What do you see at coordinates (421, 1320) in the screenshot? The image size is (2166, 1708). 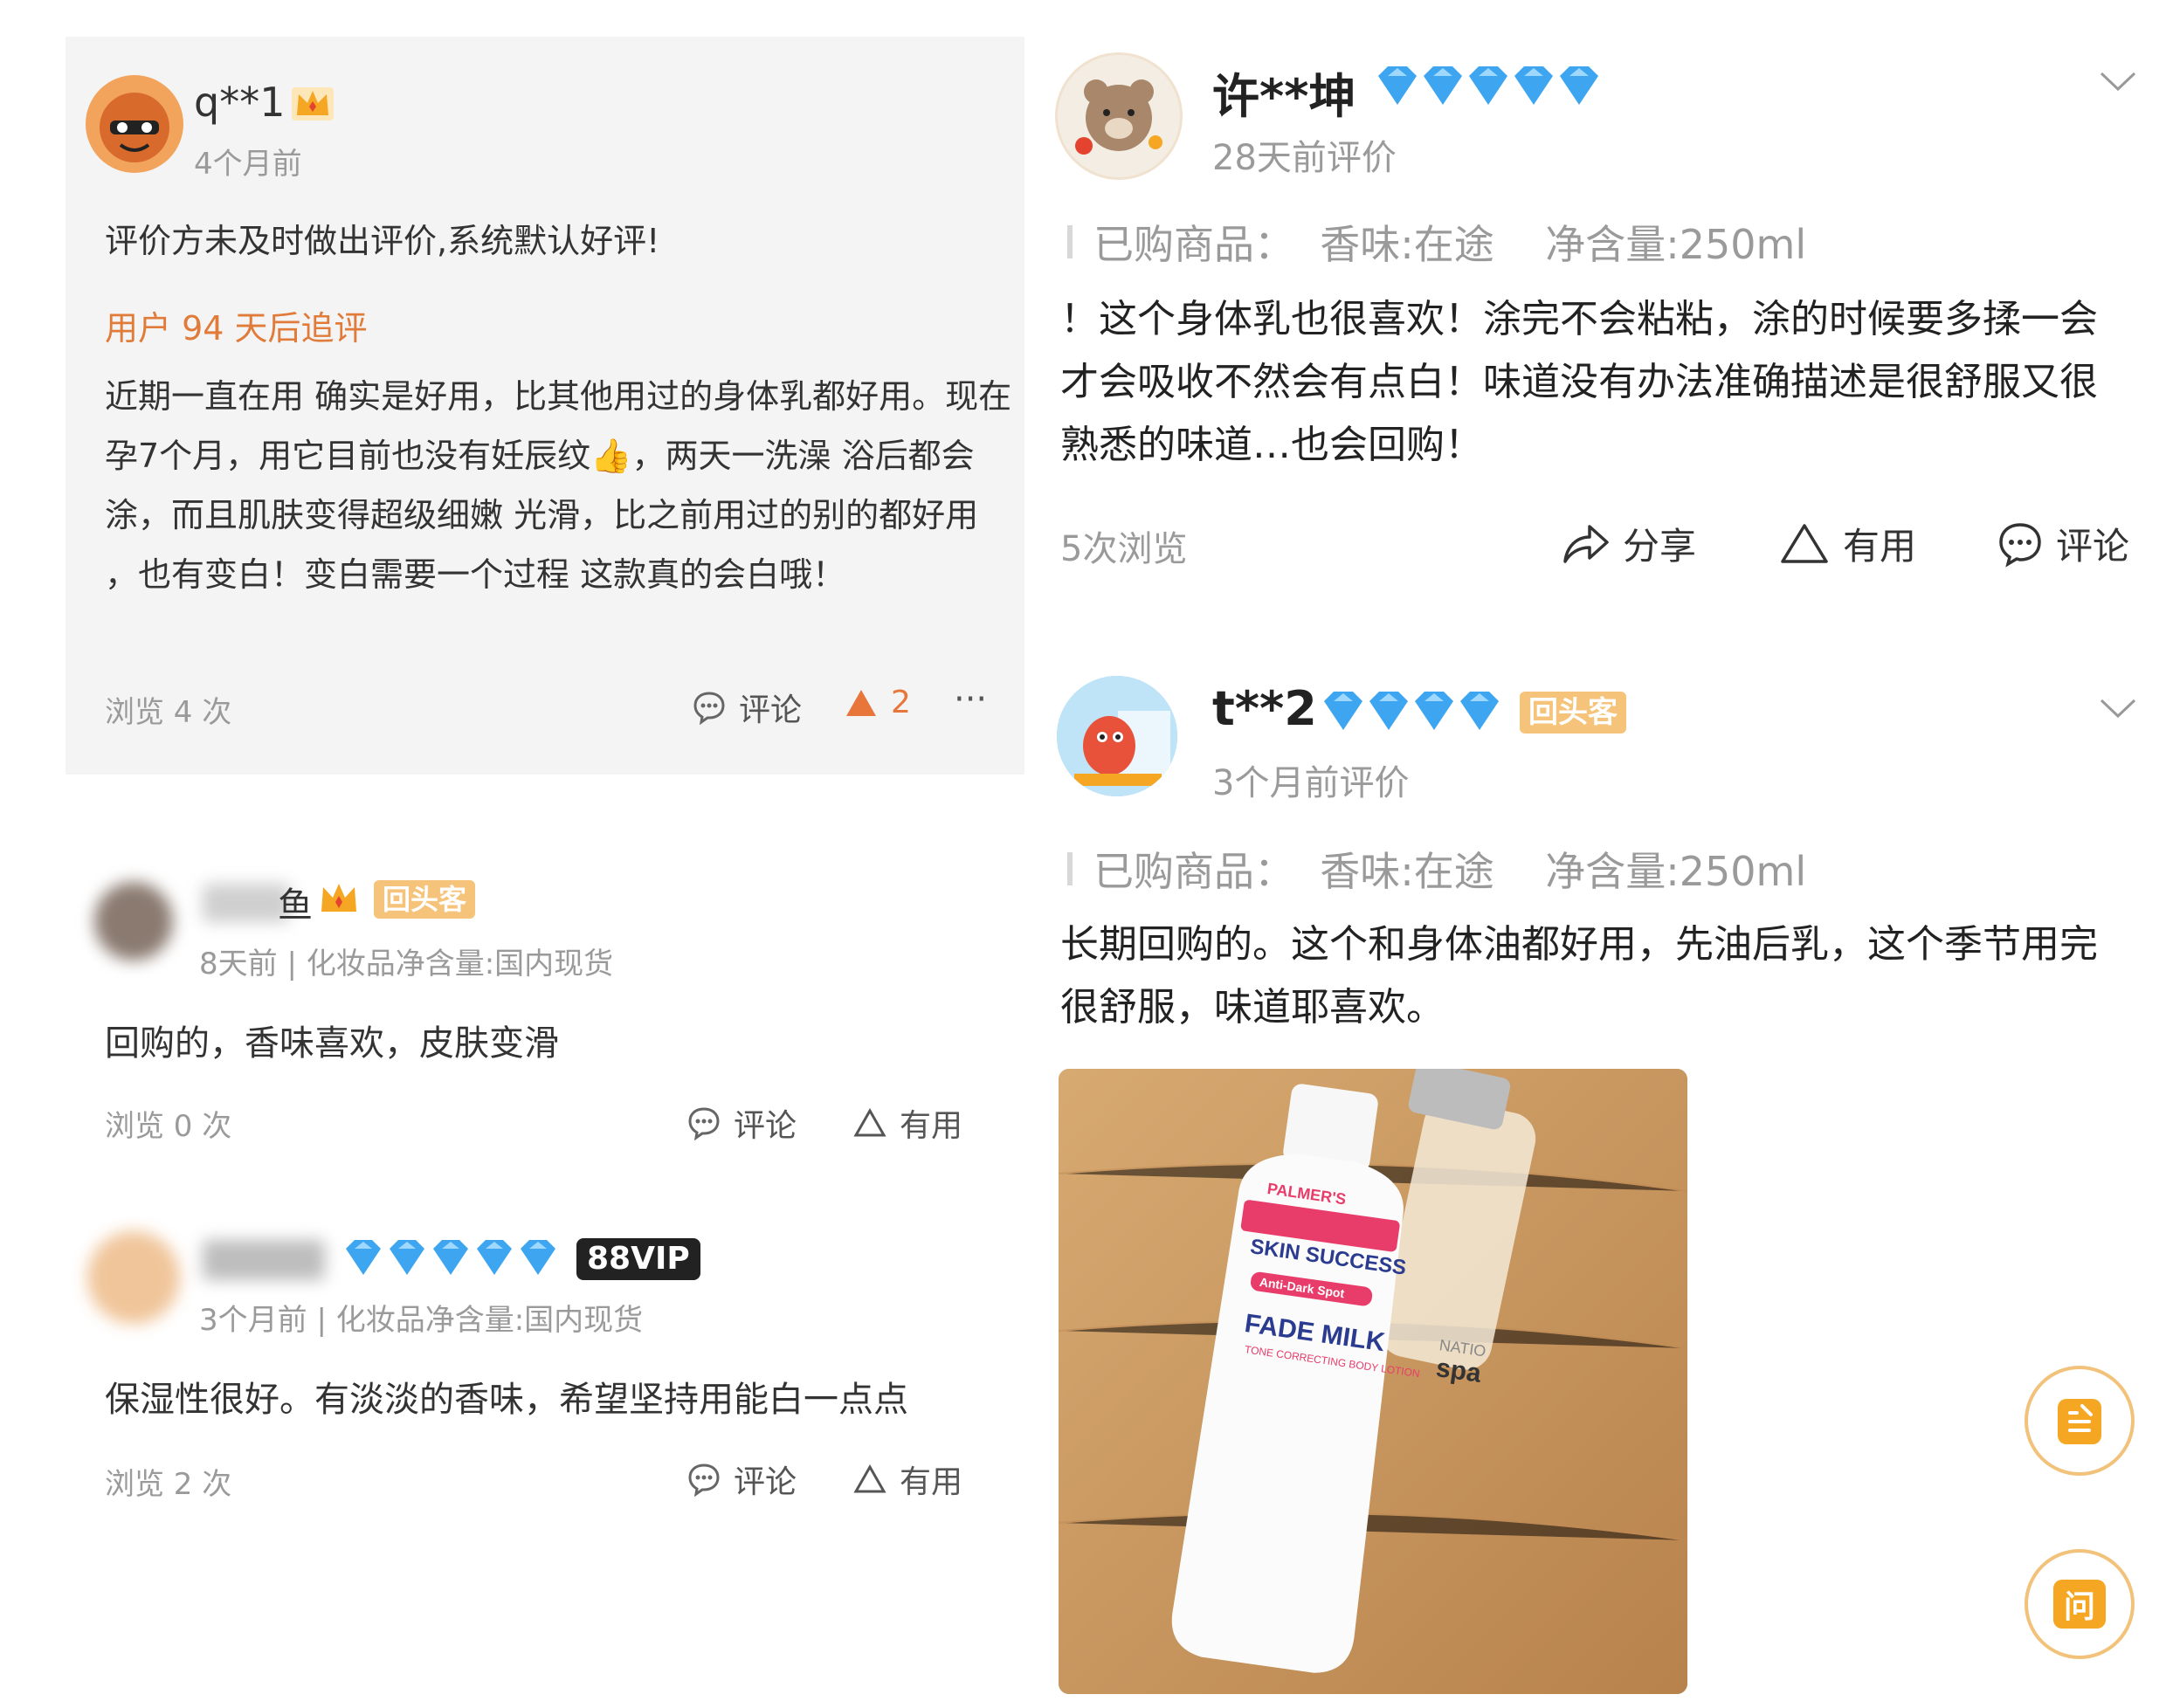 I see `review-meta: 3个月前 | 化妆品净含量:国内现货` at bounding box center [421, 1320].